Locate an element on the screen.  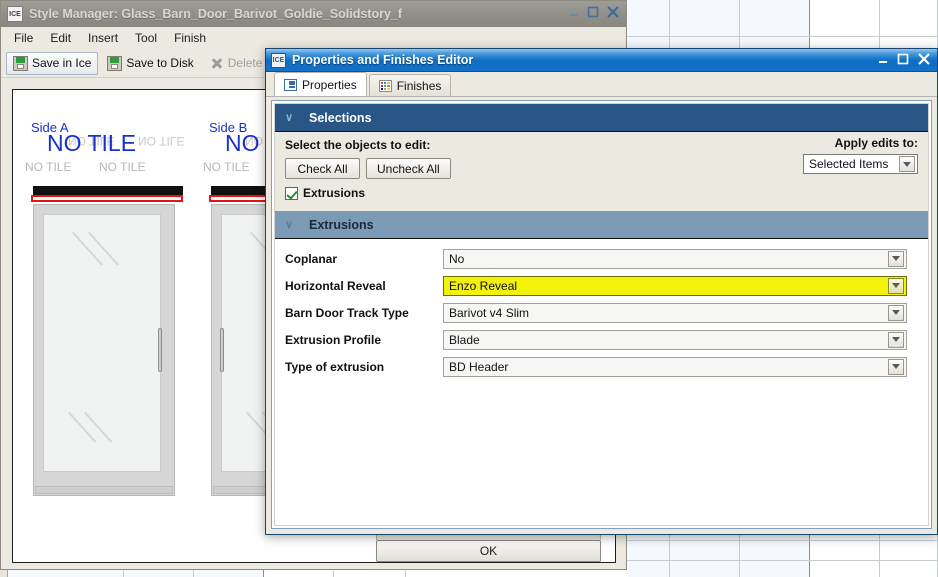
tab-finishes: Finishes is located at coordinates (410, 85).